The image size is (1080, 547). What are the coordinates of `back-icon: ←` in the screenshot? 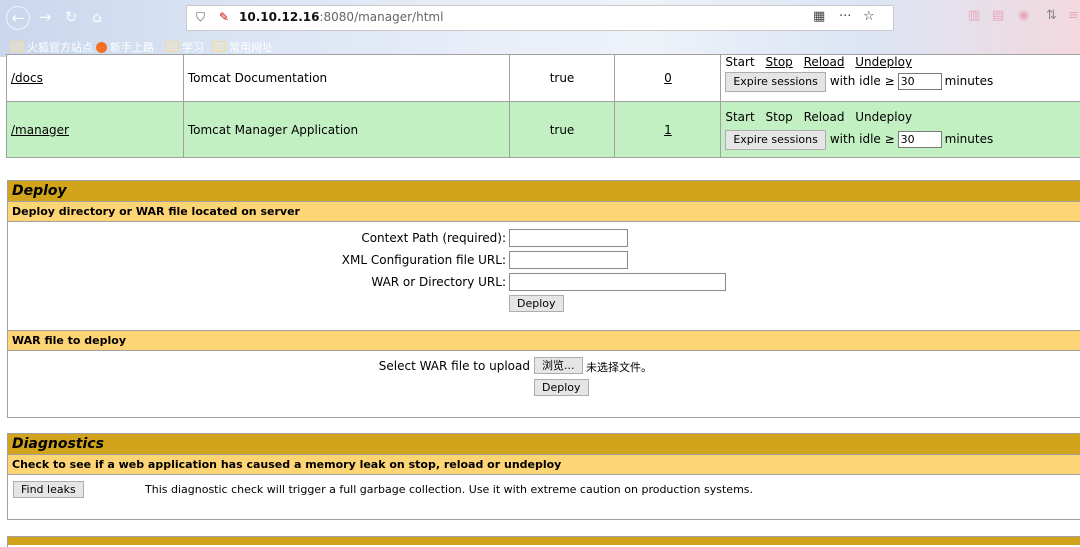 It's located at (18, 18).